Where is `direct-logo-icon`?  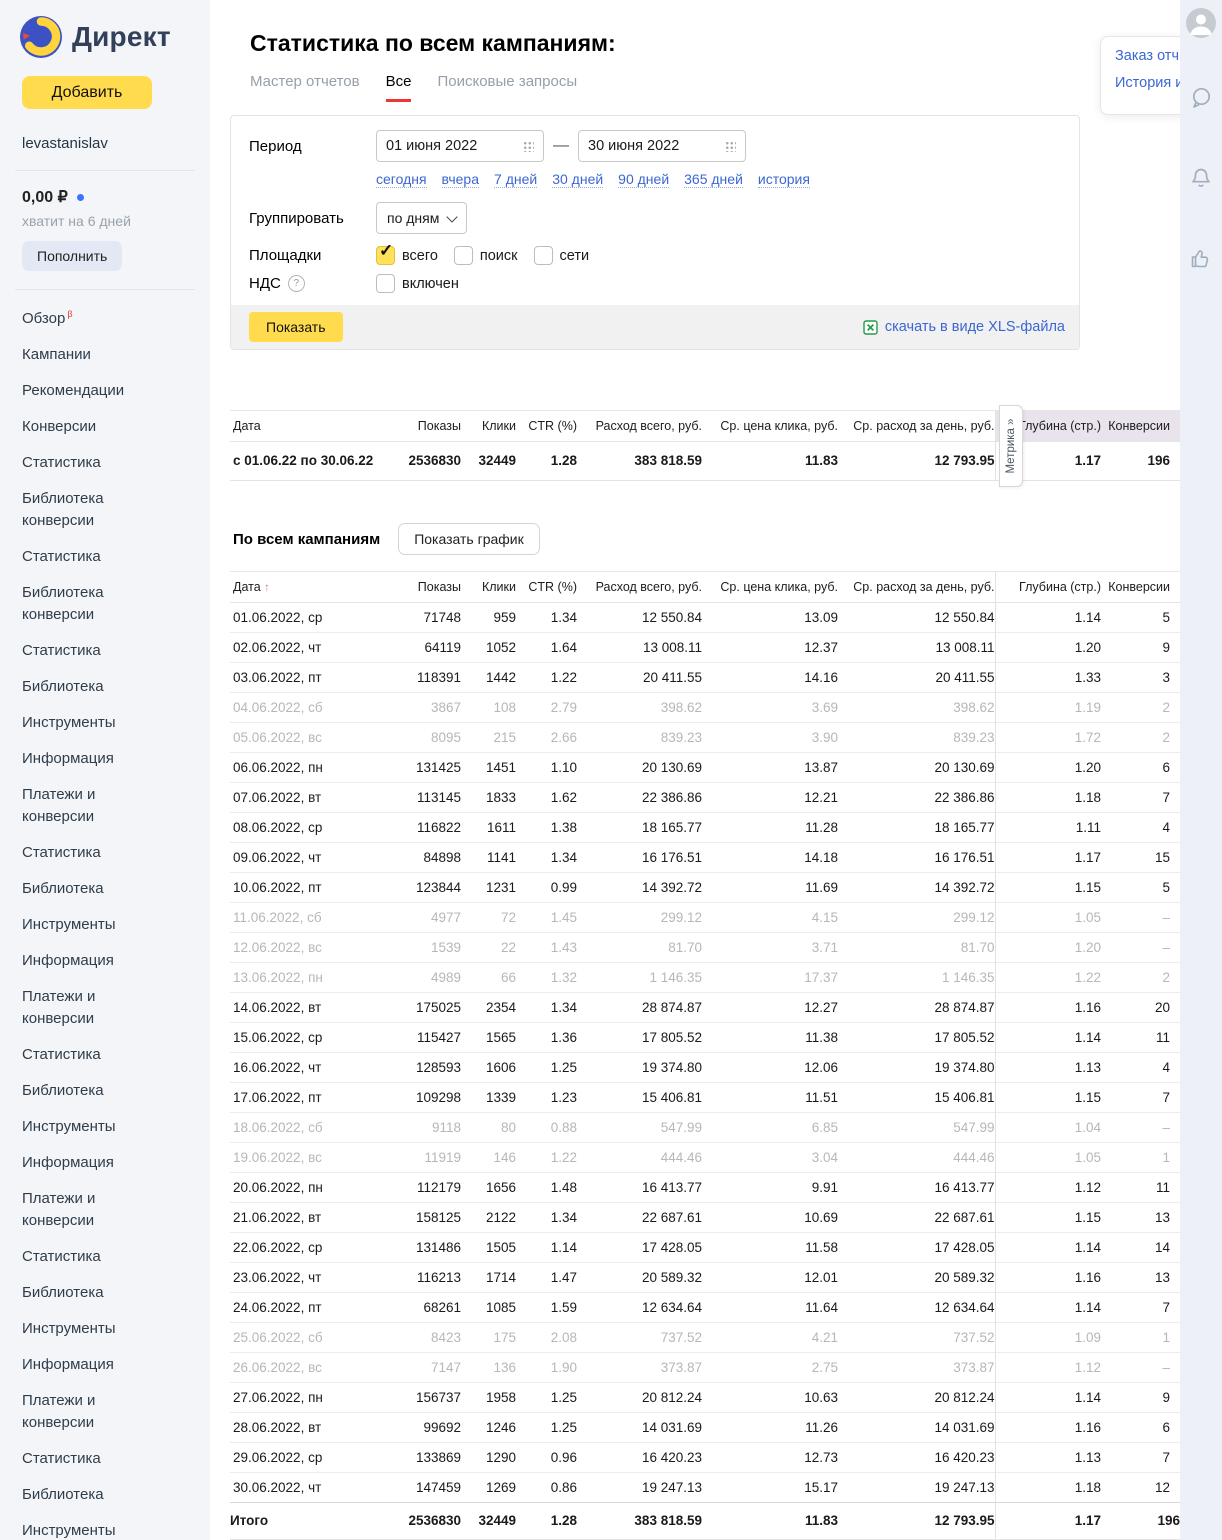 direct-logo-icon is located at coordinates (41, 37).